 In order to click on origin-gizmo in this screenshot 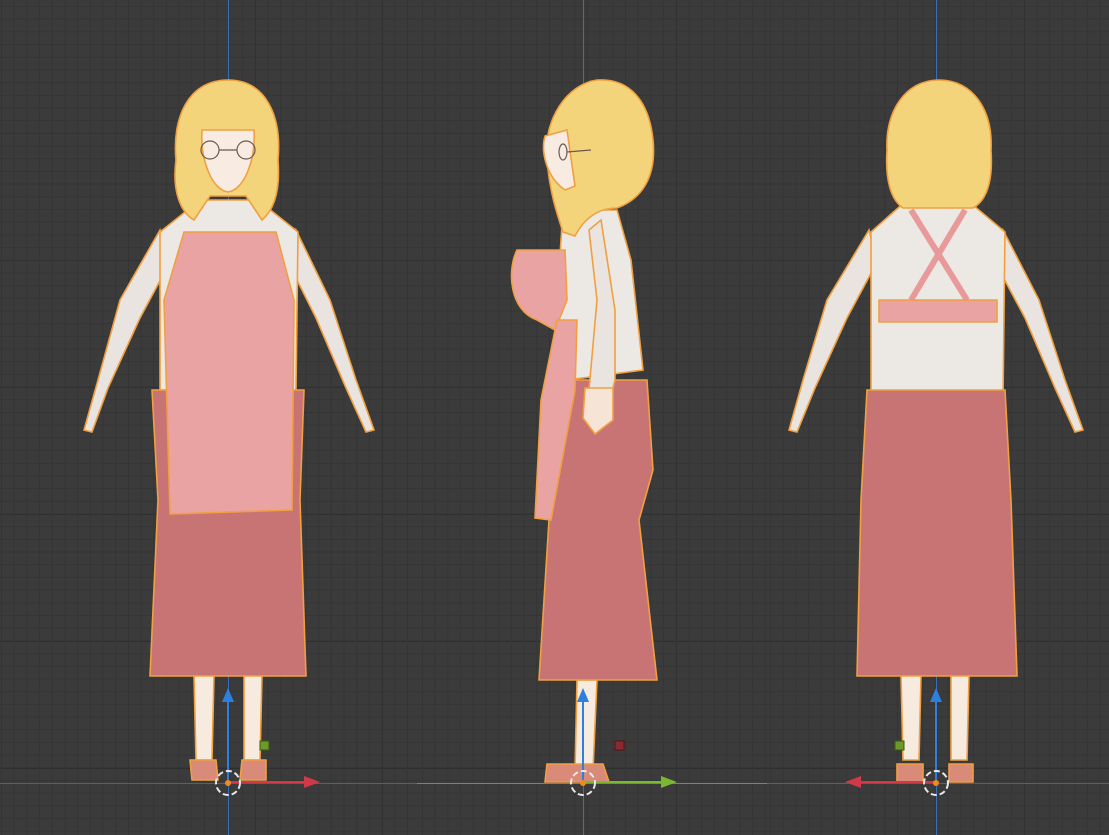, I will do `click(267, 742)`.